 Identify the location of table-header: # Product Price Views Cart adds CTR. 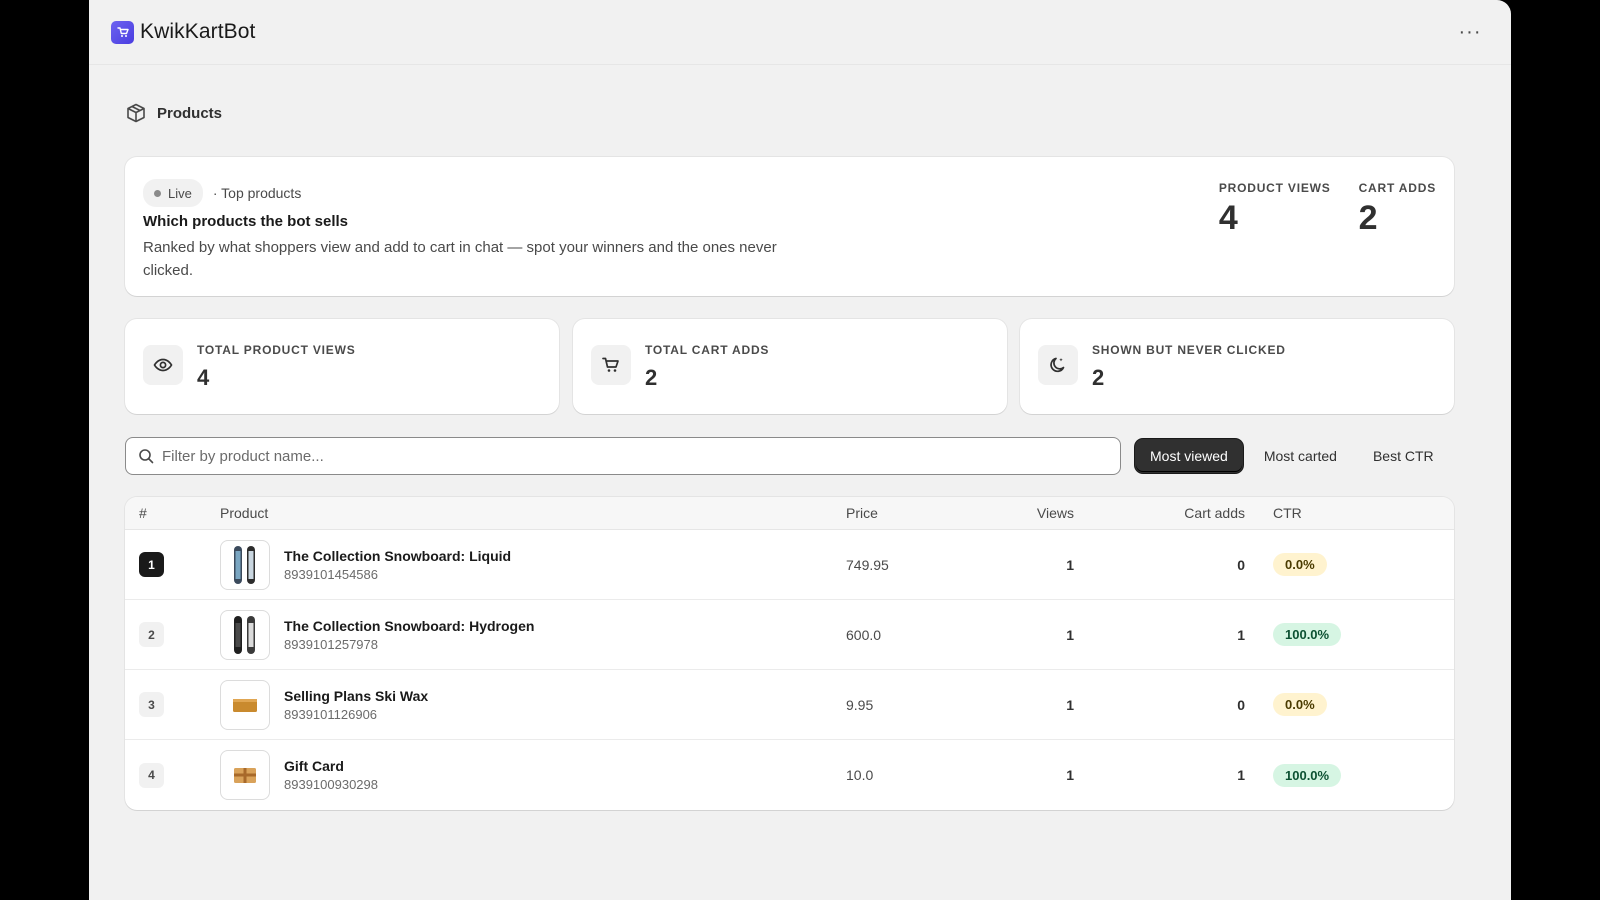
(789, 513).